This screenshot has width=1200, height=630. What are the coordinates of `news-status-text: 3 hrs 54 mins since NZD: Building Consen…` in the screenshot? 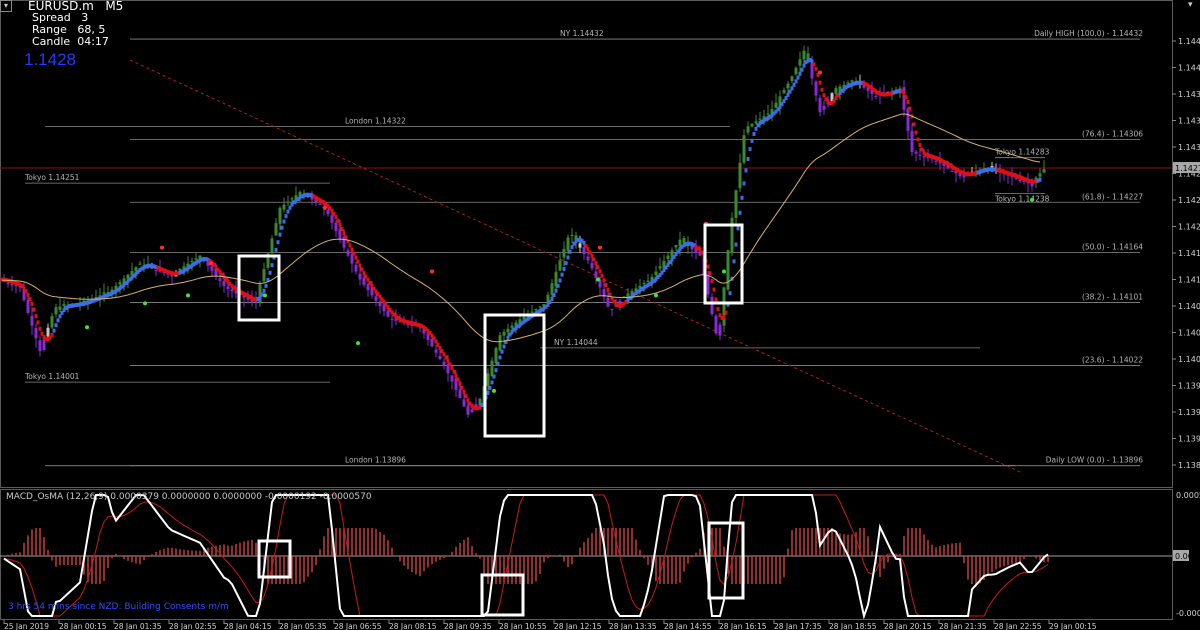 It's located at (118, 607).